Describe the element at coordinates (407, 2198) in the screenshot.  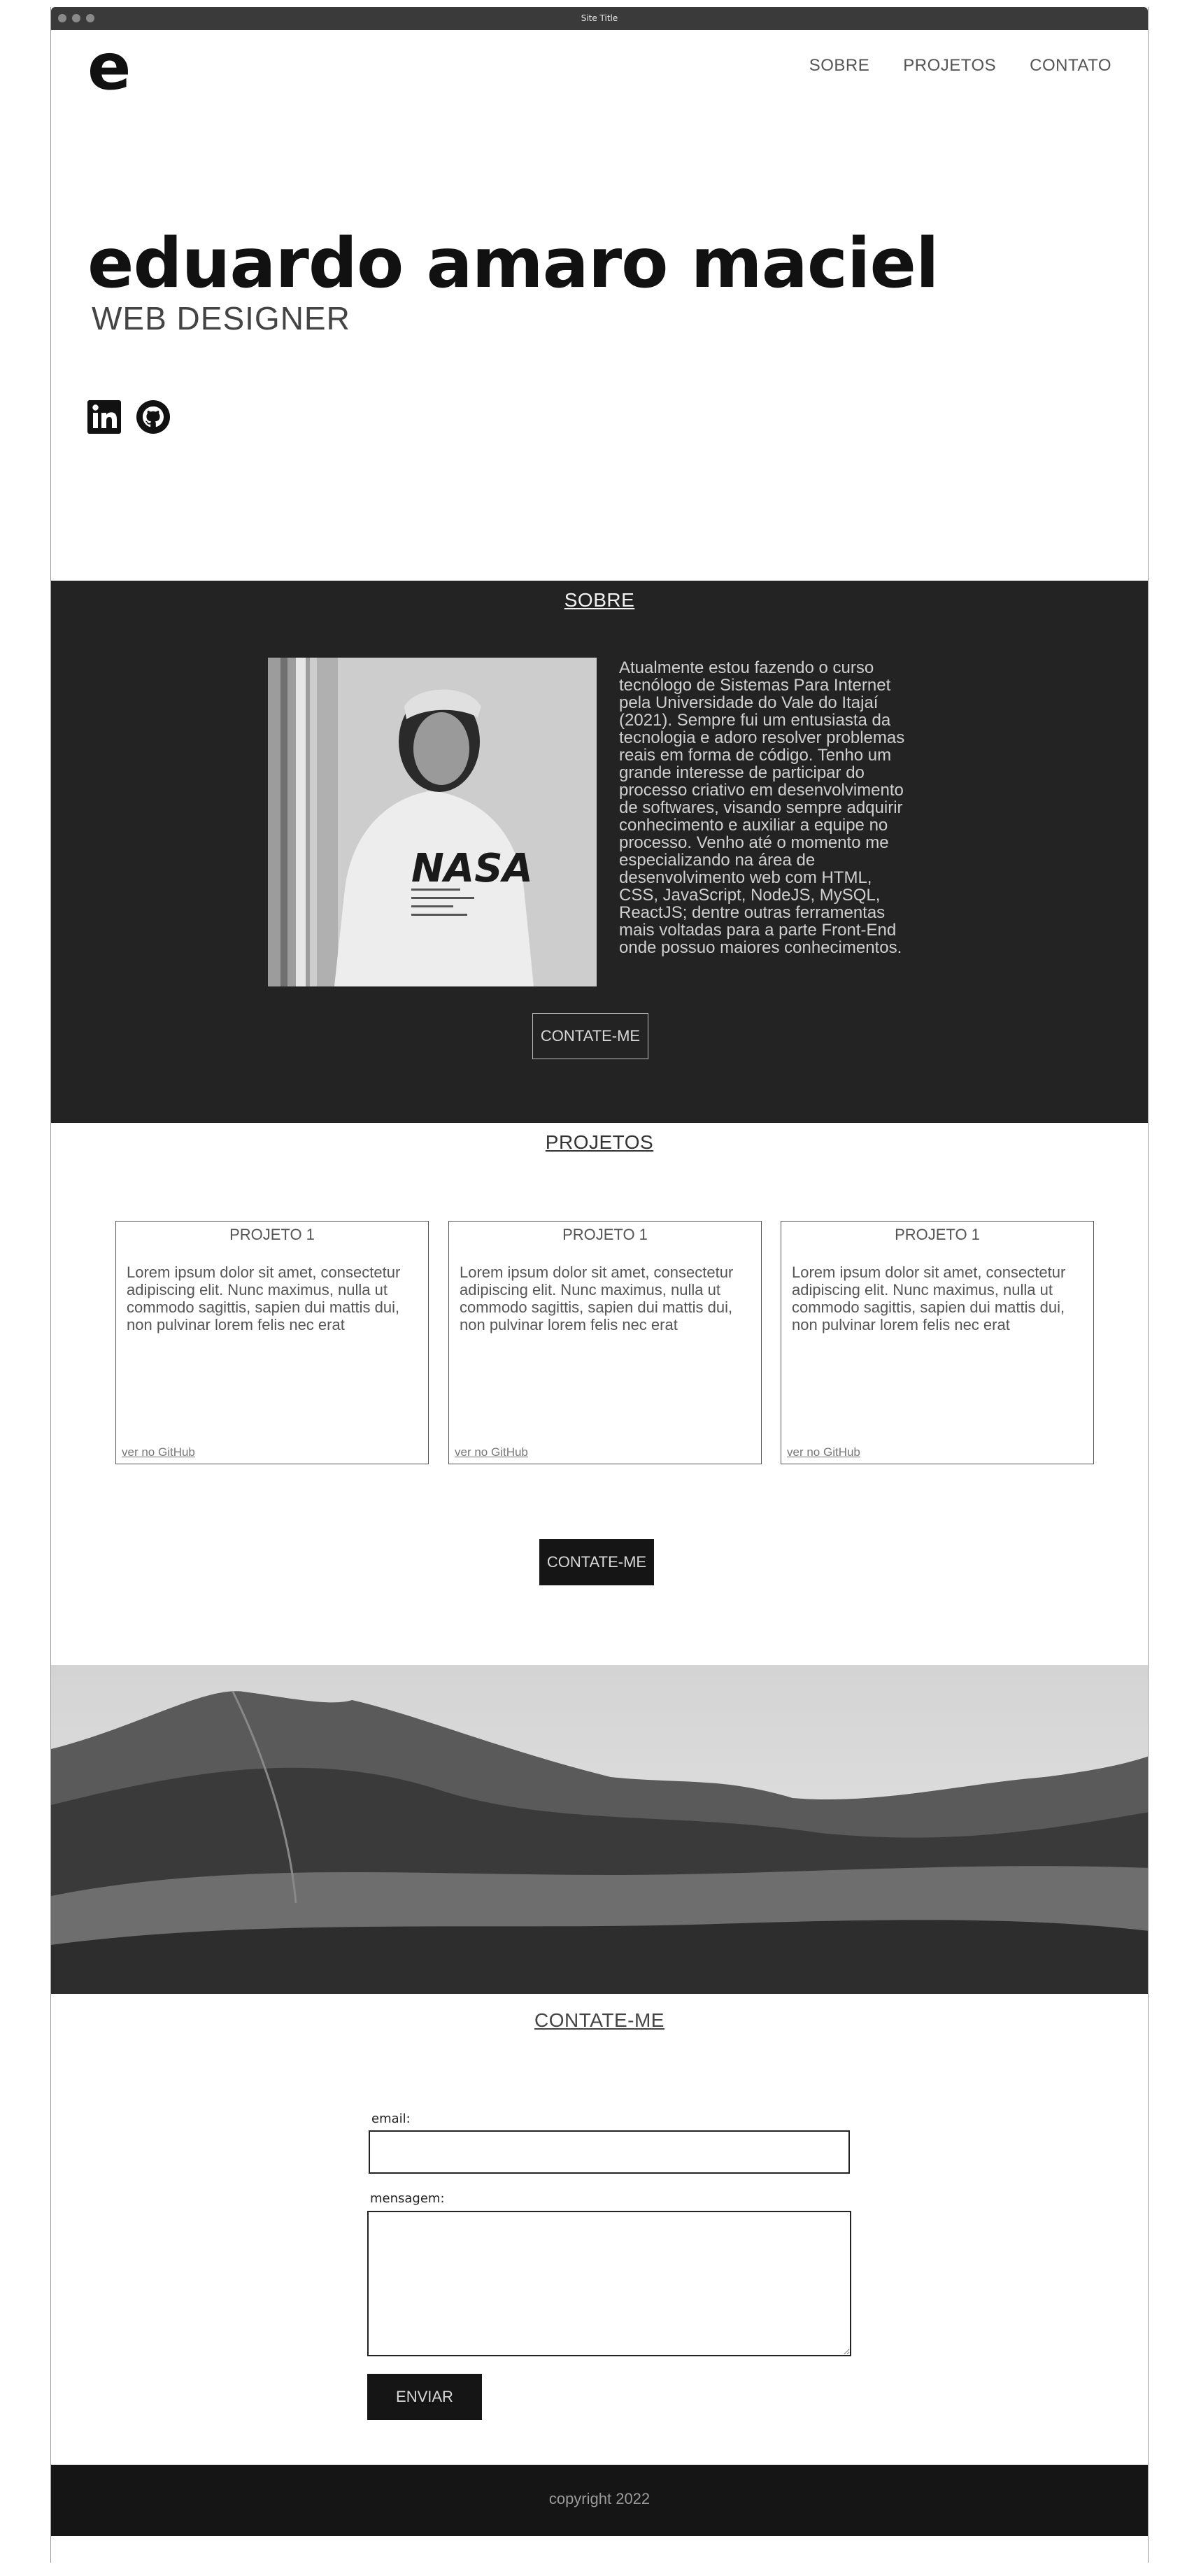
I see `message-label: mensagem:` at that location.